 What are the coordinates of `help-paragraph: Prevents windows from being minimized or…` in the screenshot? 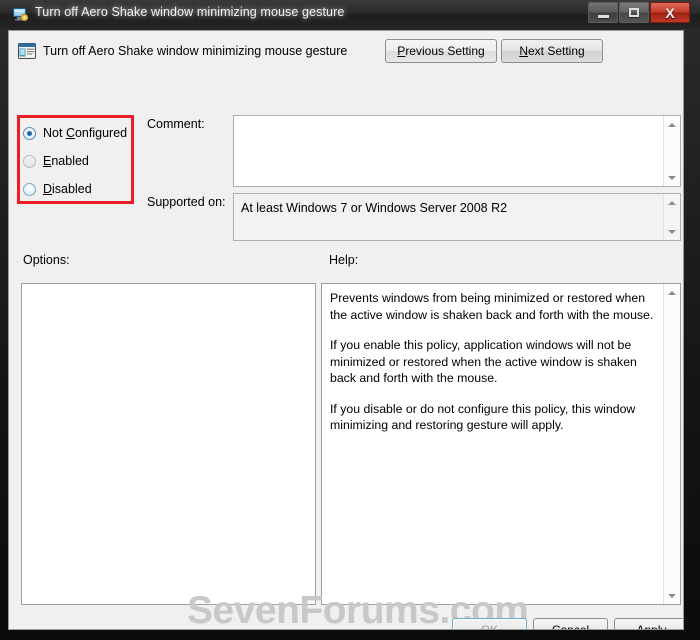 It's located at (492, 306).